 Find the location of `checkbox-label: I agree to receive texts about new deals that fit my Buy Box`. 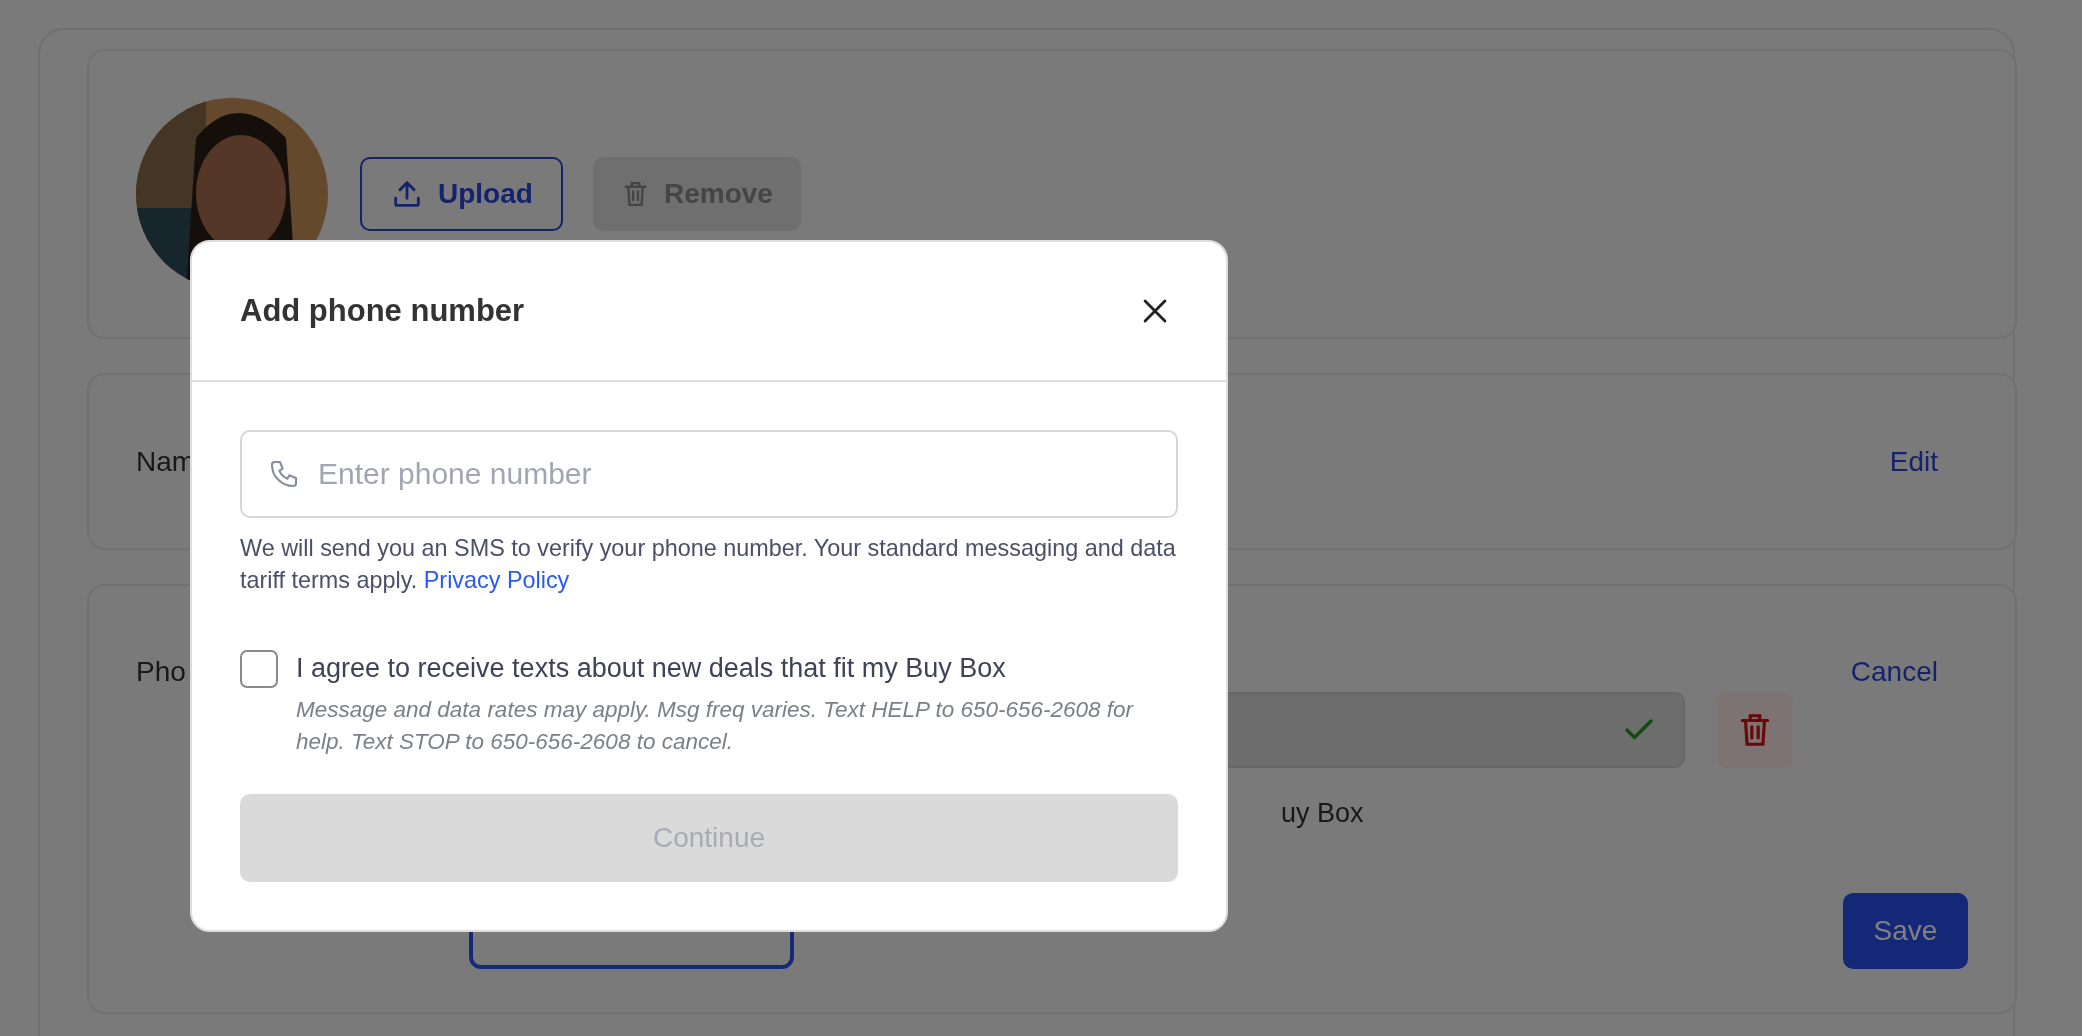

checkbox-label: I agree to receive texts about new deals that fit my Buy Box is located at coordinates (651, 668).